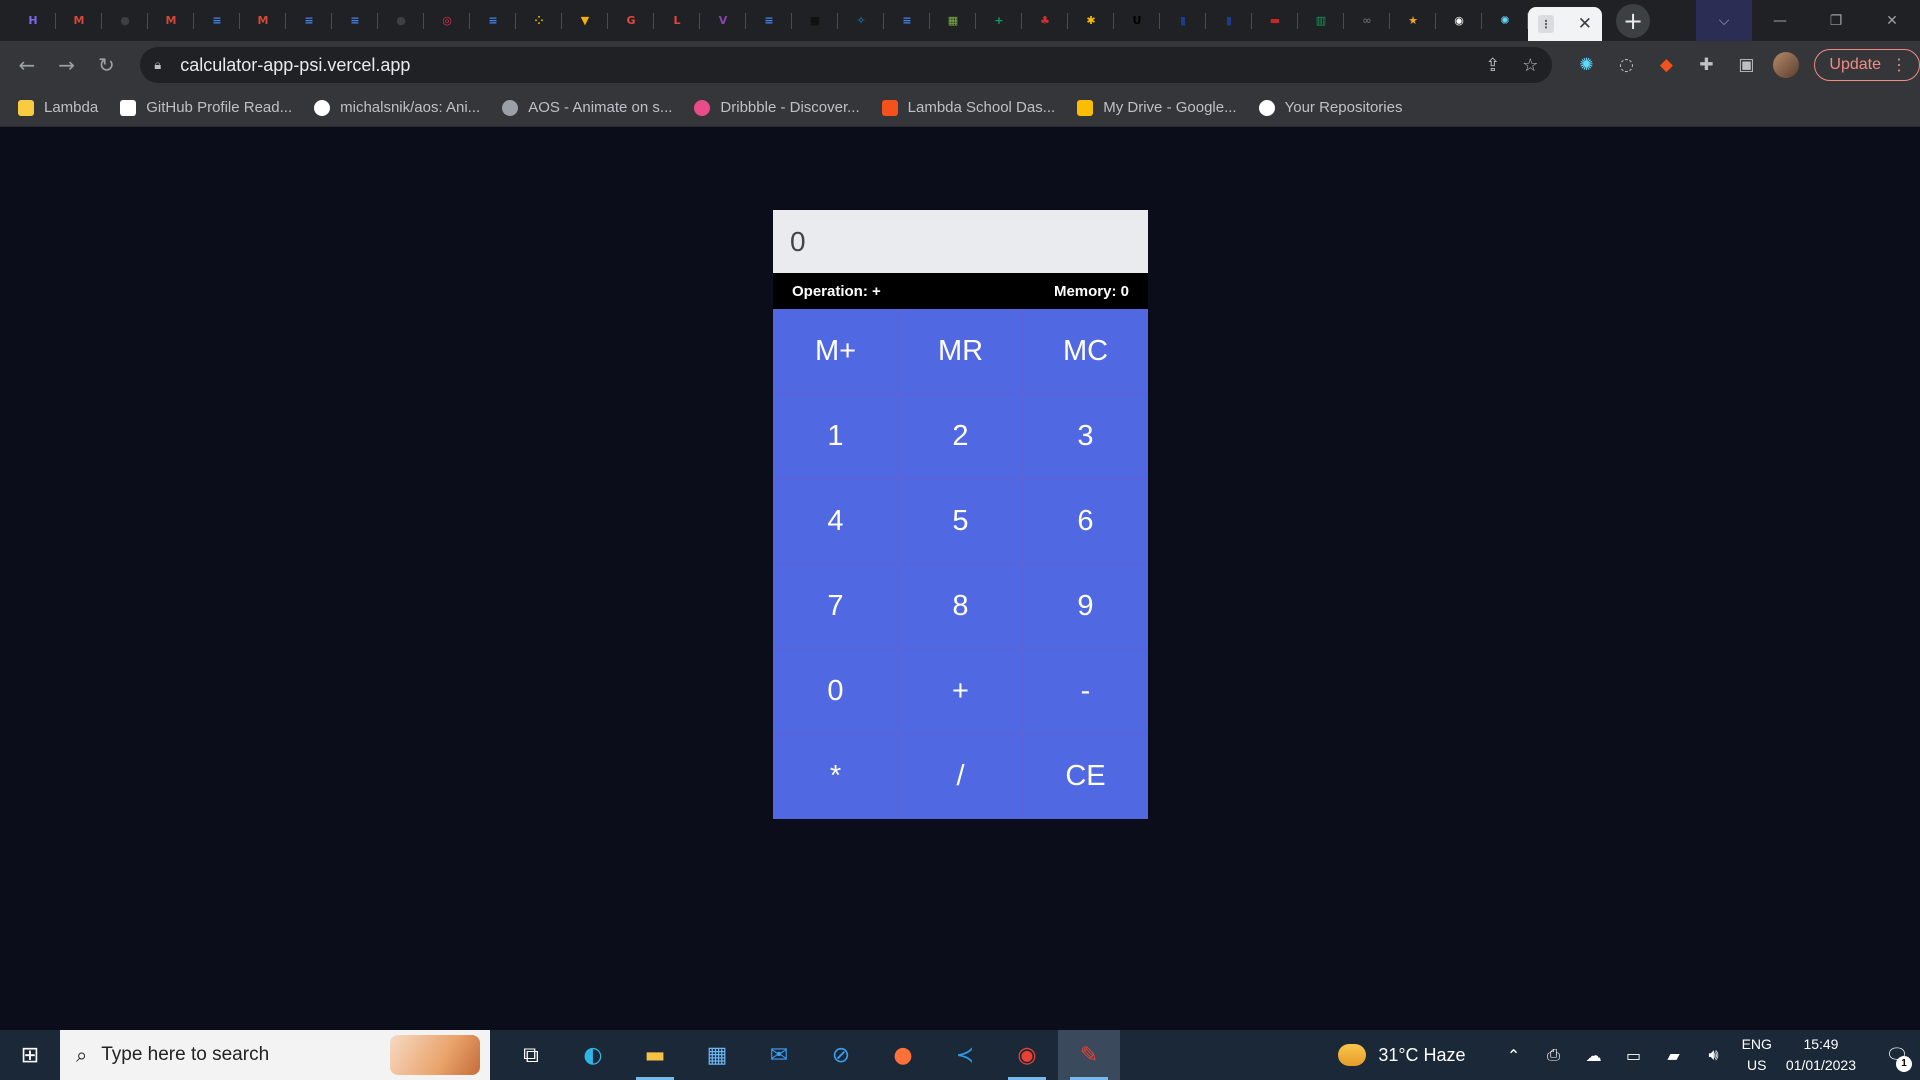 The image size is (1920, 1080). I want to click on address-bar: 🔒︎ calculator-app-psi.vercel.app ⇪ ☆, so click(846, 65).